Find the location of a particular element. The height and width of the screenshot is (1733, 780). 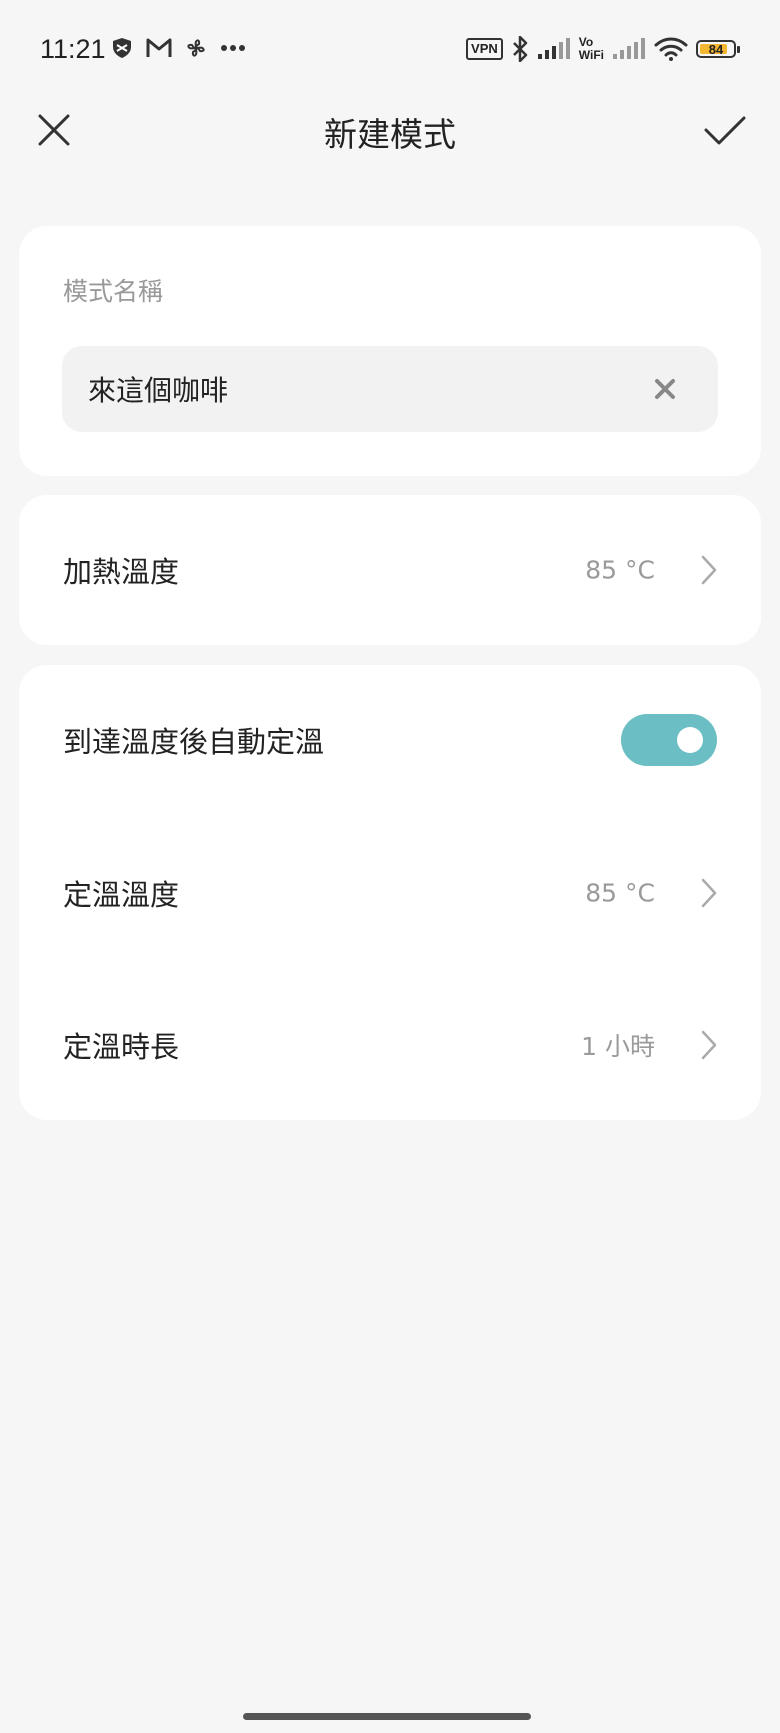

keep-temp-value: 85 °C is located at coordinates (620, 893).